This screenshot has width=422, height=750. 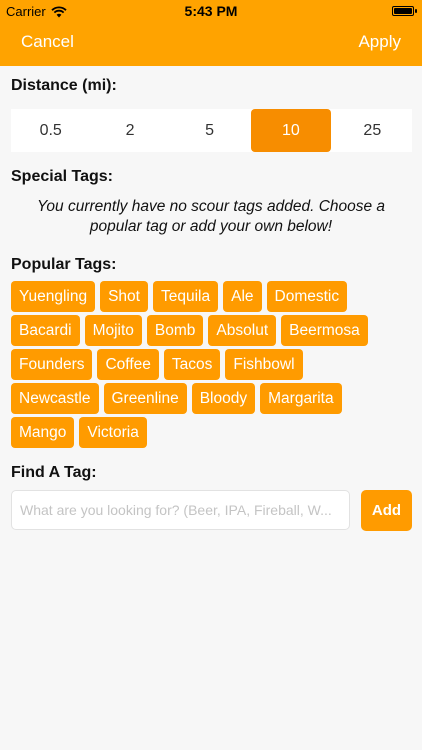 I want to click on popular-tag: Coffee, so click(x=128, y=364).